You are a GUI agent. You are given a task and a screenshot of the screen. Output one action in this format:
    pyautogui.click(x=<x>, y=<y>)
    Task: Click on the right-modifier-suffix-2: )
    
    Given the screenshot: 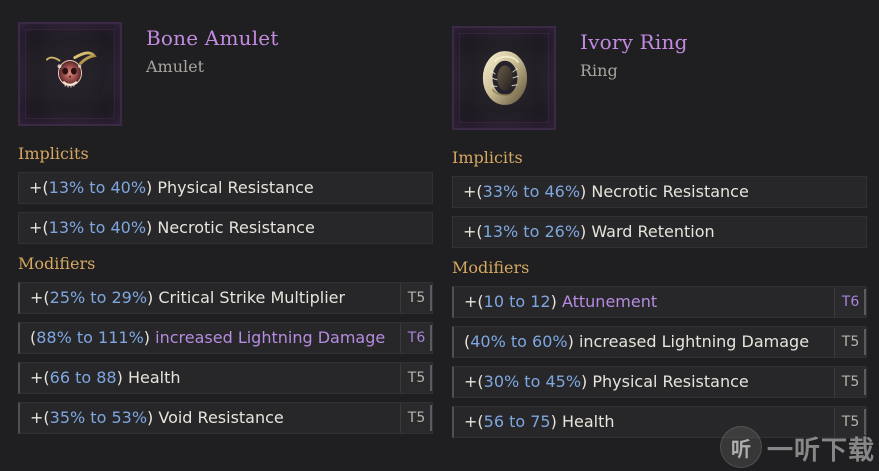 What is the action you would take?
    pyautogui.click(x=570, y=341)
    